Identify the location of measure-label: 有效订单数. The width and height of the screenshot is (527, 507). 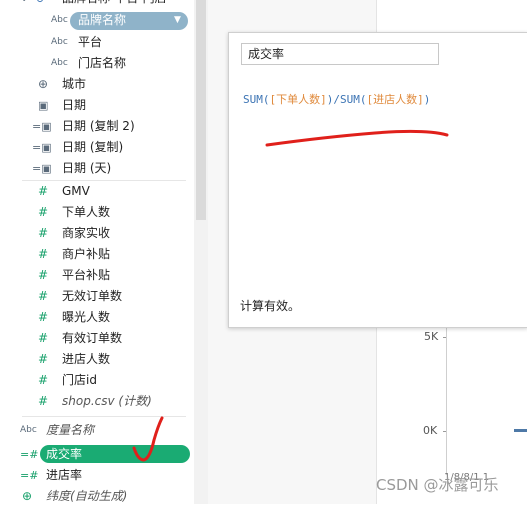
(92, 338).